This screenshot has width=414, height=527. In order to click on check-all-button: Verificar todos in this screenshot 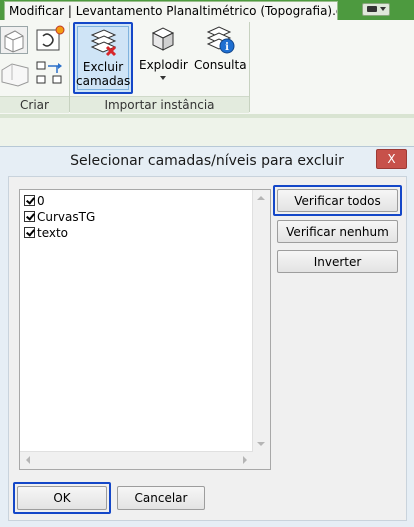, I will do `click(337, 200)`.